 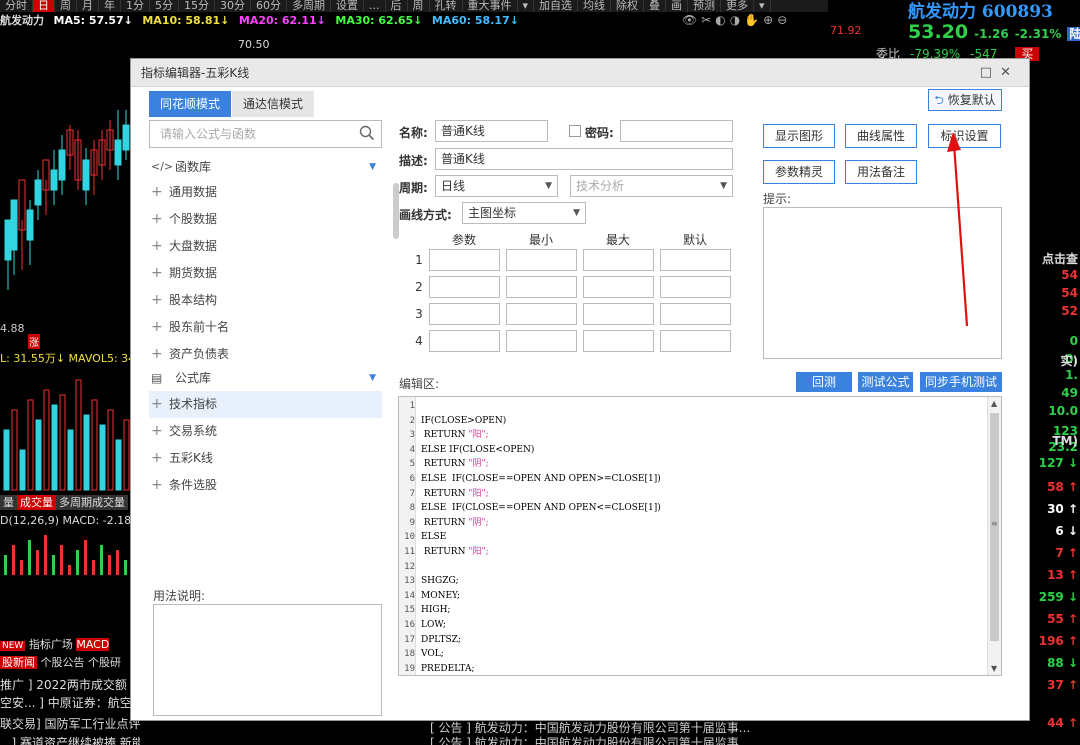 What do you see at coordinates (397, 6) in the screenshot?
I see `top-menu-item: 后` at bounding box center [397, 6].